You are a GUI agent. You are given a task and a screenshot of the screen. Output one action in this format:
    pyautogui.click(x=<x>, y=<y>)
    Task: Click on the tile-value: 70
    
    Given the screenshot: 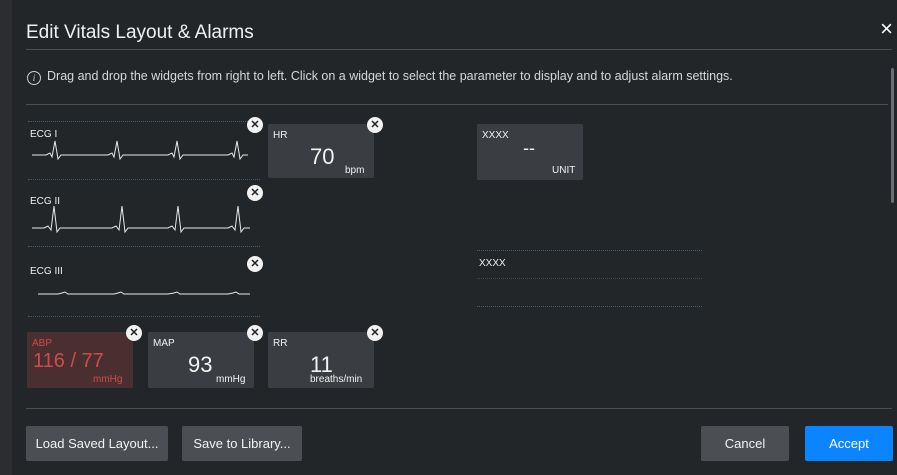 What is the action you would take?
    pyautogui.click(x=322, y=156)
    